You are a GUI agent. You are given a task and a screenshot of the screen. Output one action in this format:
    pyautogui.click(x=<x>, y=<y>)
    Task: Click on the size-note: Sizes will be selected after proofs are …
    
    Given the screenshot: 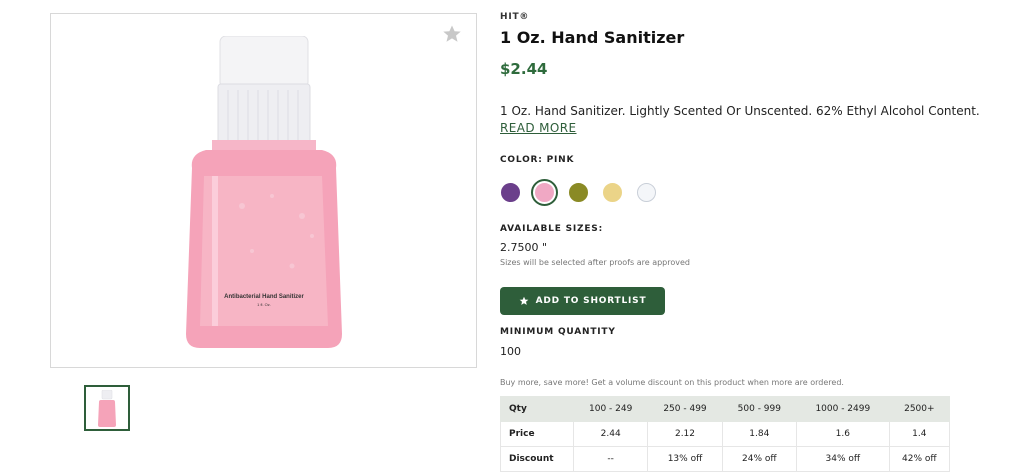 What is the action you would take?
    pyautogui.click(x=595, y=262)
    